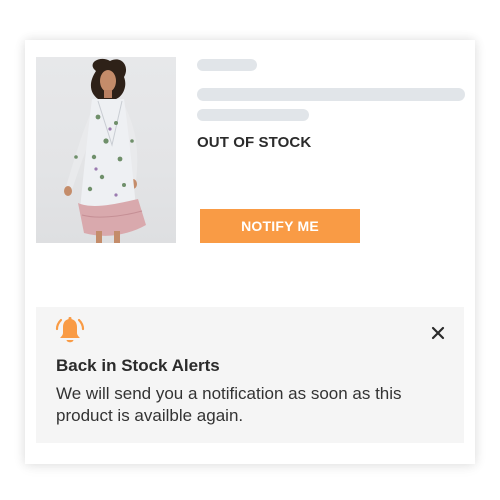 This screenshot has width=500, height=500. Describe the element at coordinates (280, 226) in the screenshot. I see `notify-me-button: NOTIFY ME` at that location.